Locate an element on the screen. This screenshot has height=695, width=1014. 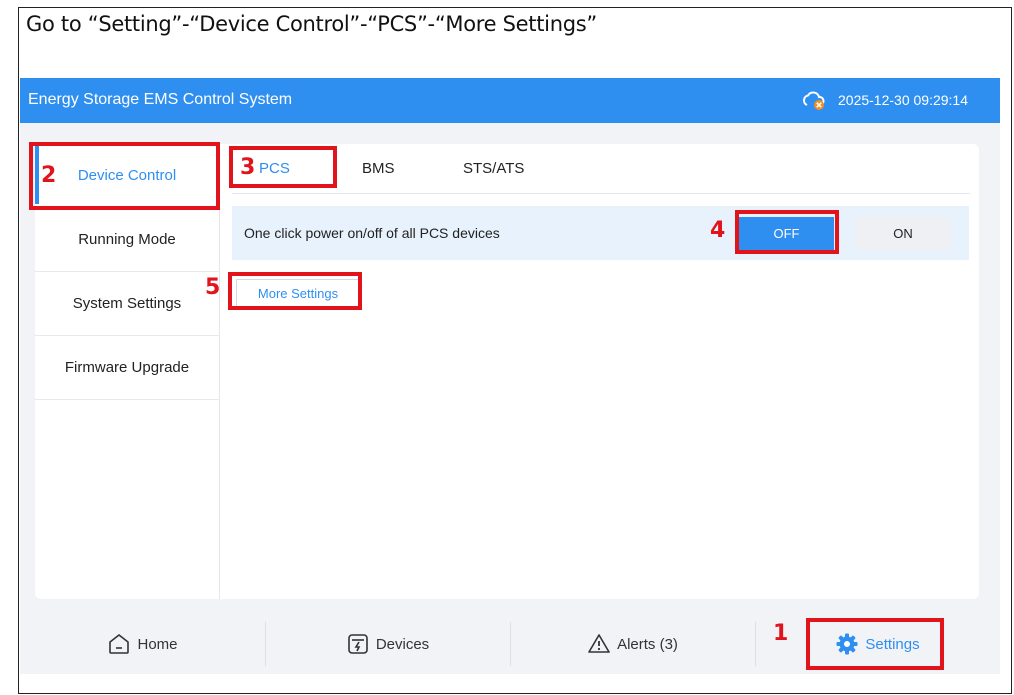
sidebar-item-label: Firmware Upgrade is located at coordinates (127, 367).